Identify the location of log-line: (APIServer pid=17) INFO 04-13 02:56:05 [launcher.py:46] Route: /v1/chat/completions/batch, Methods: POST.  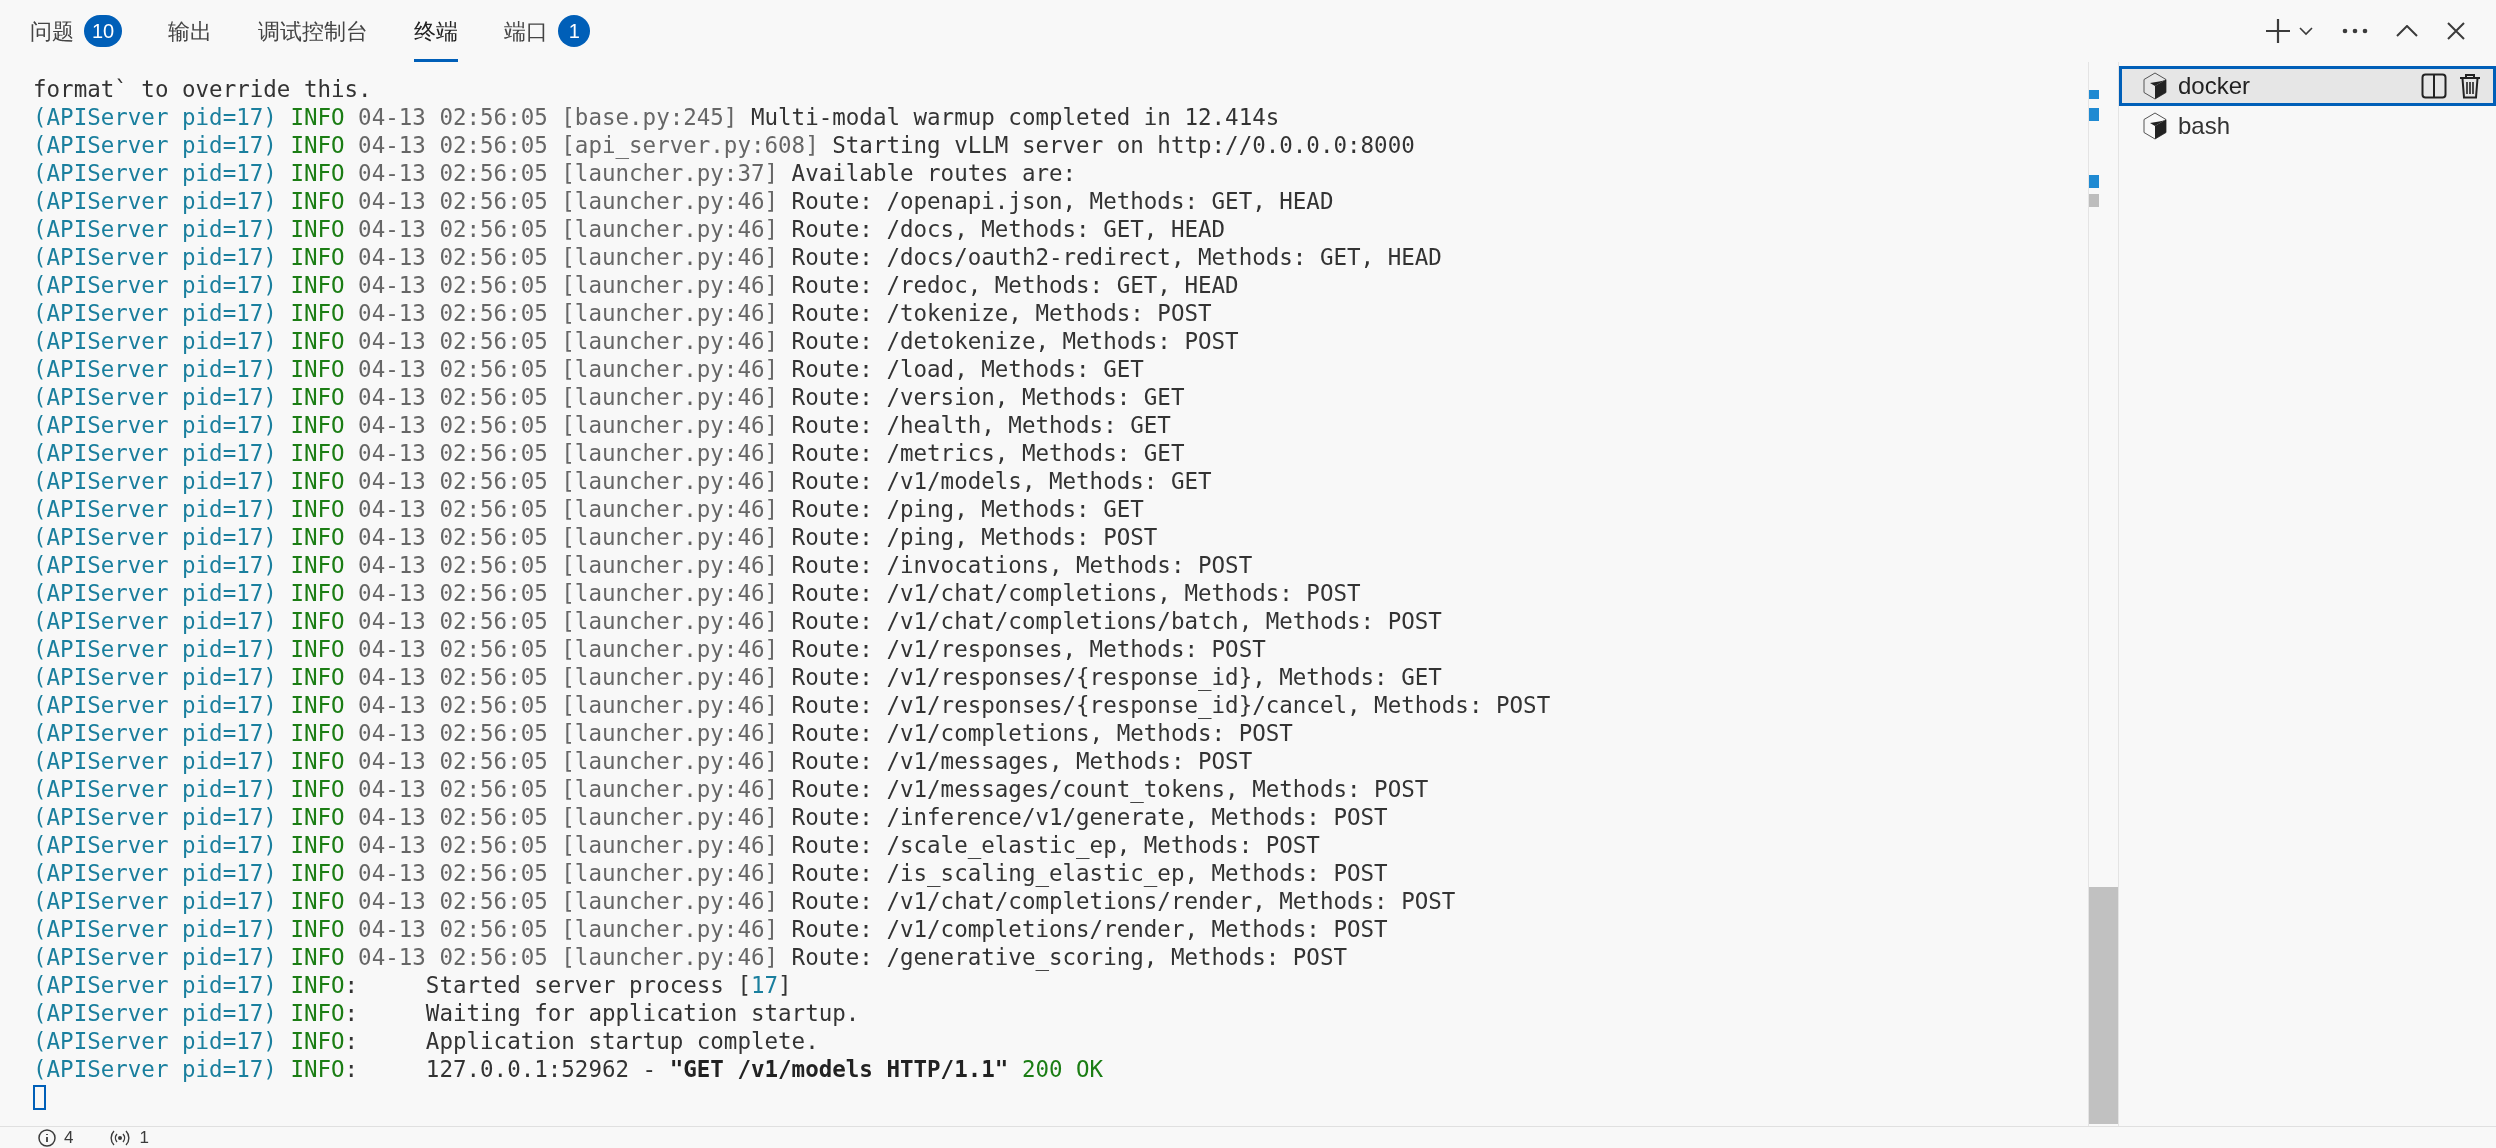
(737, 621).